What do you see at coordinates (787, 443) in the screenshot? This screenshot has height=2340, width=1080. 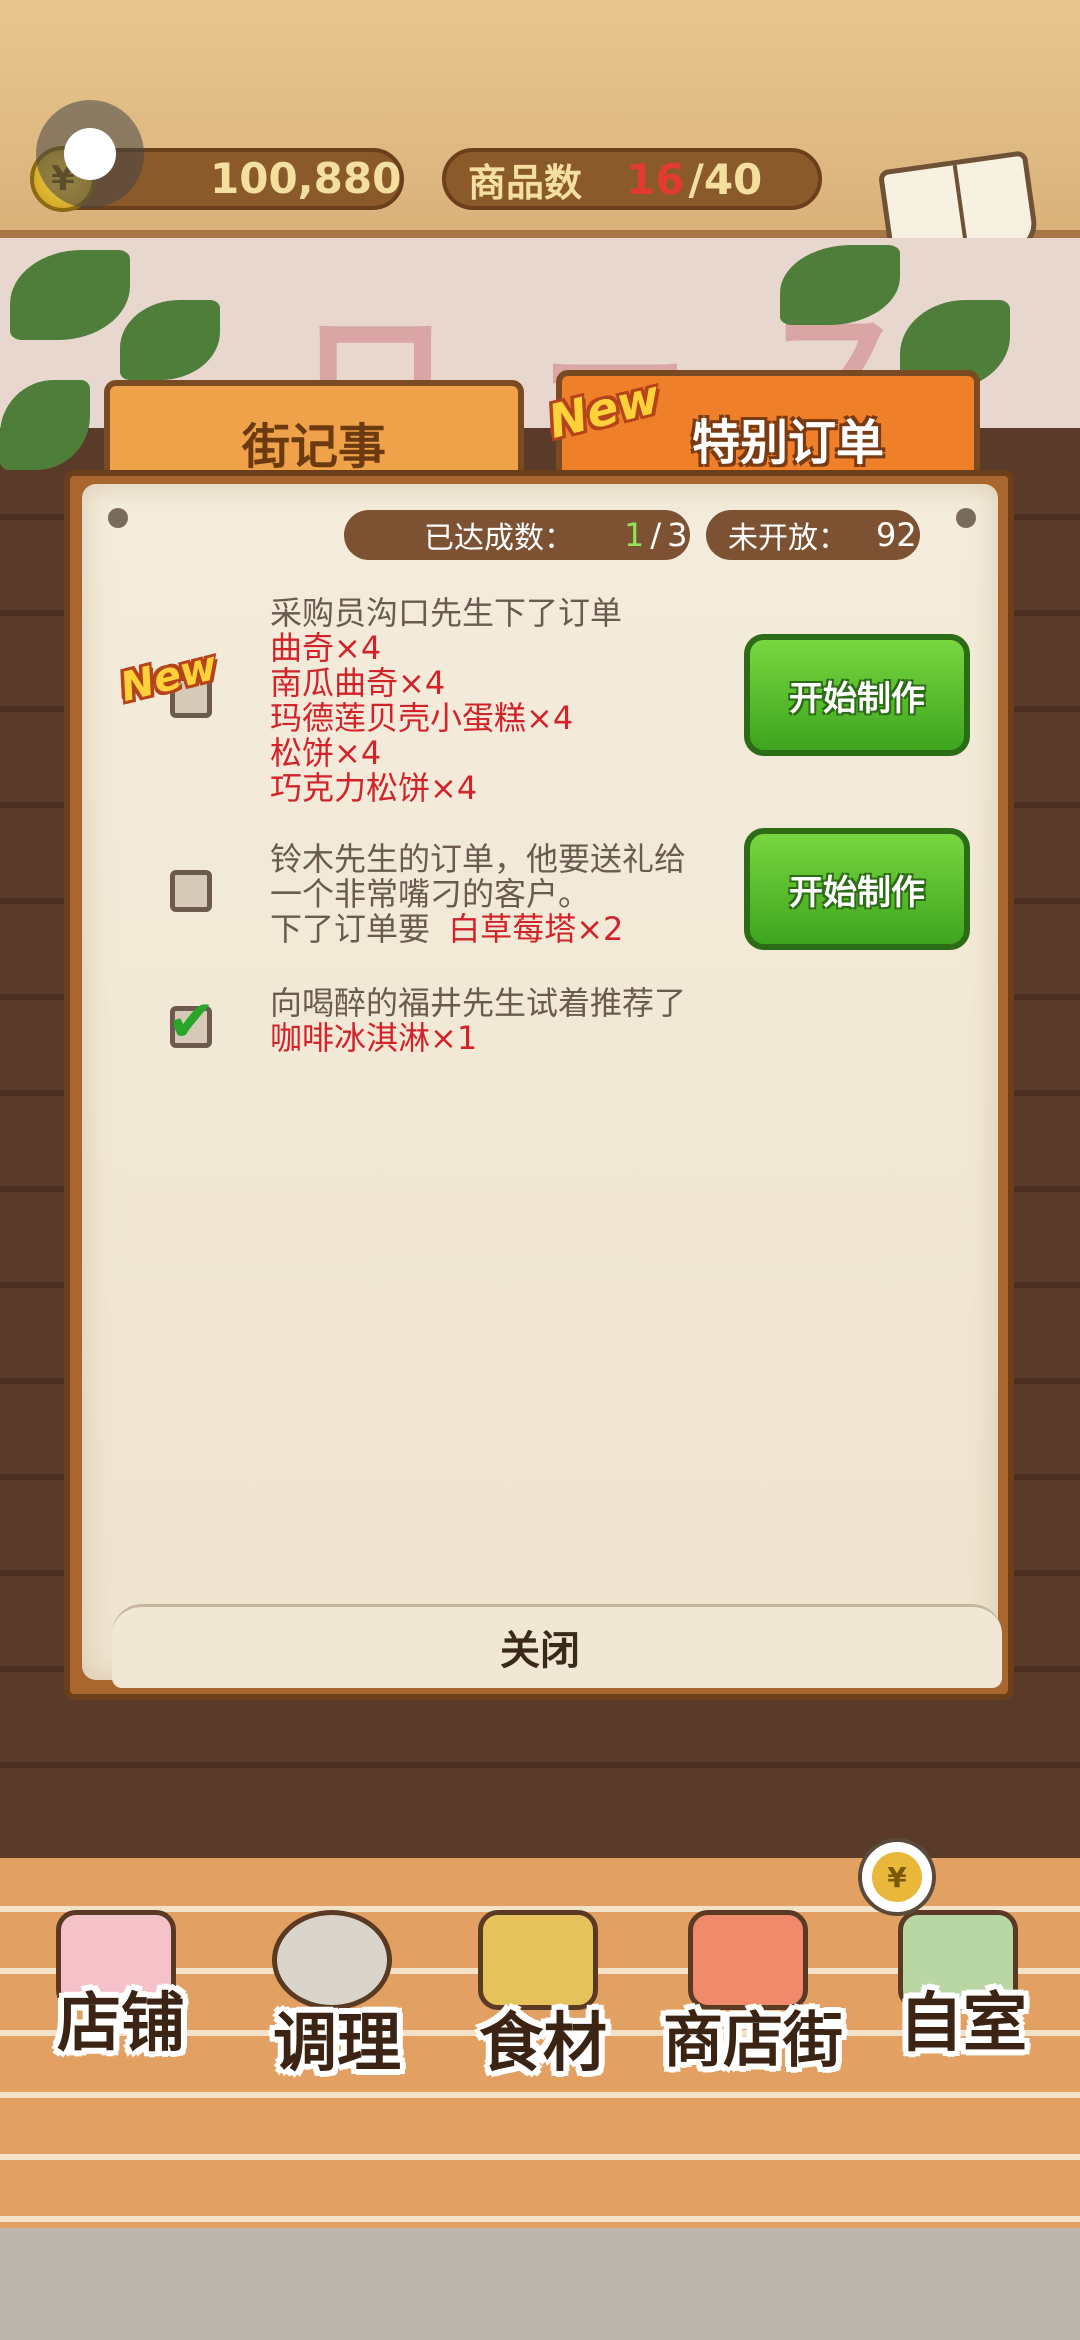 I see `tab-special-orders-label: 特别订单` at bounding box center [787, 443].